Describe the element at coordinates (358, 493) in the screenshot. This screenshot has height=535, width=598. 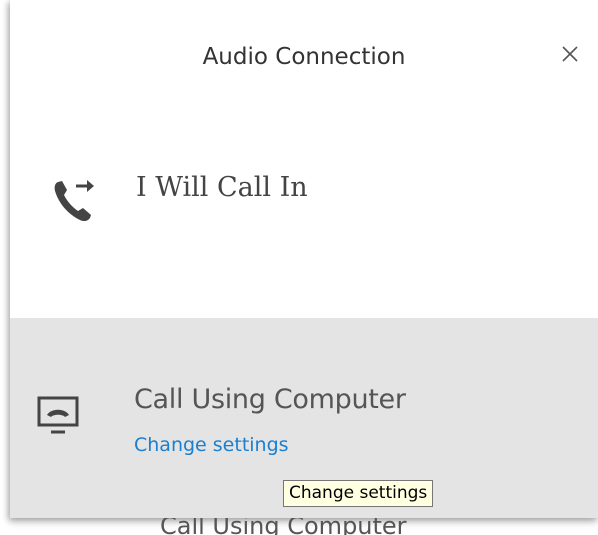
I see `tooltip: Change settings` at that location.